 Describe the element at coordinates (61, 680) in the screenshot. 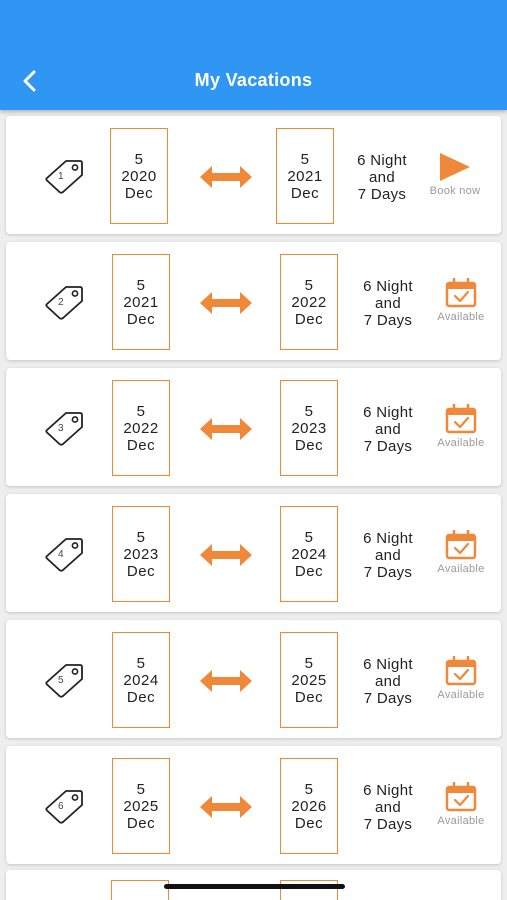

I see `tag-number: 5` at that location.